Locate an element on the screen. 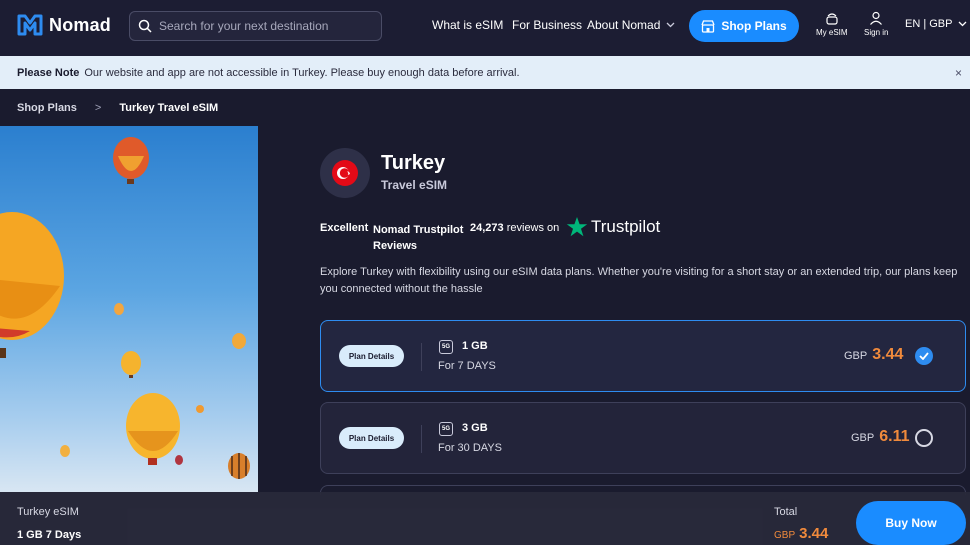 The width and height of the screenshot is (970, 545). breadcrumb-shop-plans: Shop Plans is located at coordinates (47, 108).